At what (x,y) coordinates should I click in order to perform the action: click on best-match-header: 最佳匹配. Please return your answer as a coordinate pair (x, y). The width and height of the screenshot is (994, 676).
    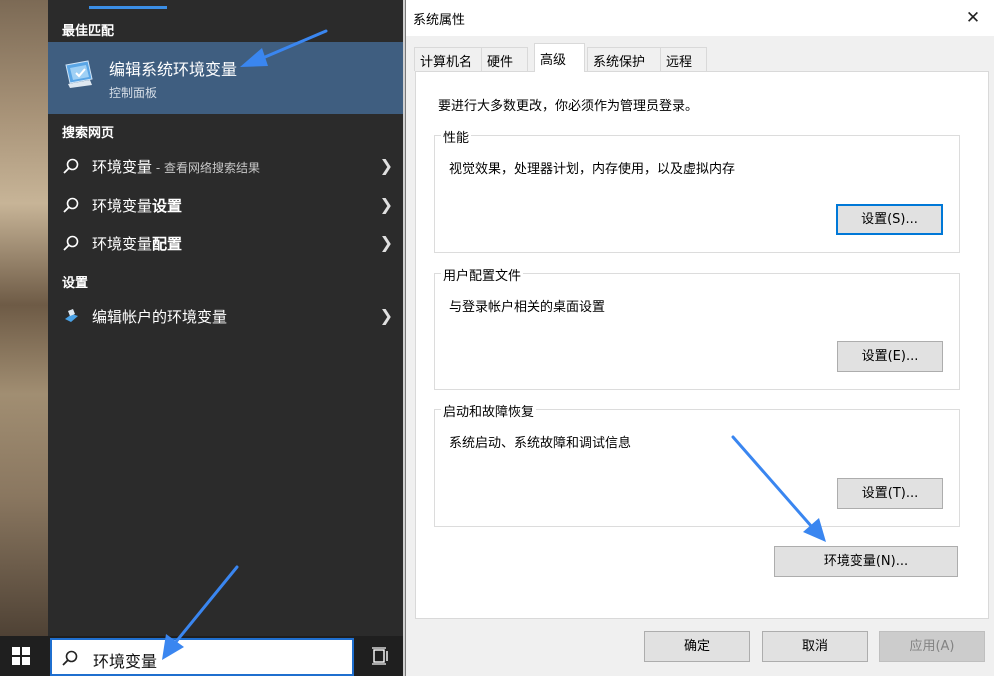
    Looking at the image, I should click on (88, 31).